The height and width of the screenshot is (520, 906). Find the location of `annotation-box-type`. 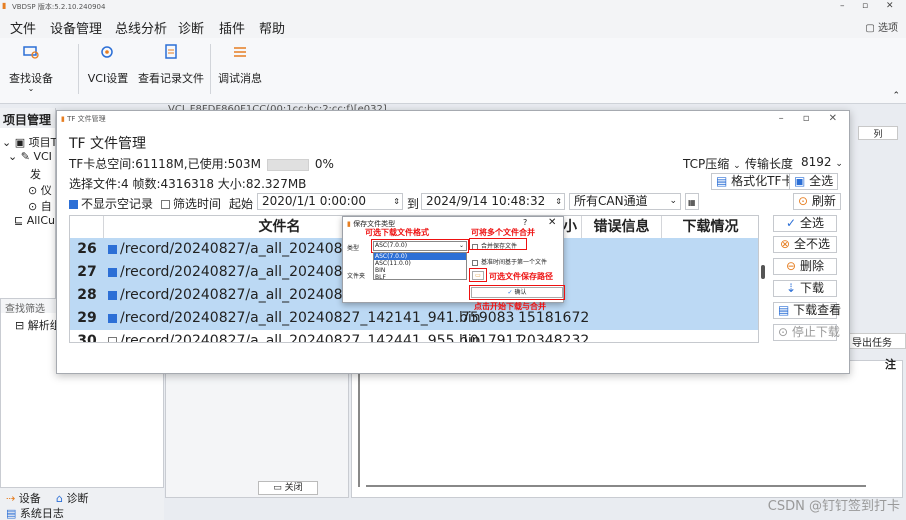

annotation-box-type is located at coordinates (420, 246).